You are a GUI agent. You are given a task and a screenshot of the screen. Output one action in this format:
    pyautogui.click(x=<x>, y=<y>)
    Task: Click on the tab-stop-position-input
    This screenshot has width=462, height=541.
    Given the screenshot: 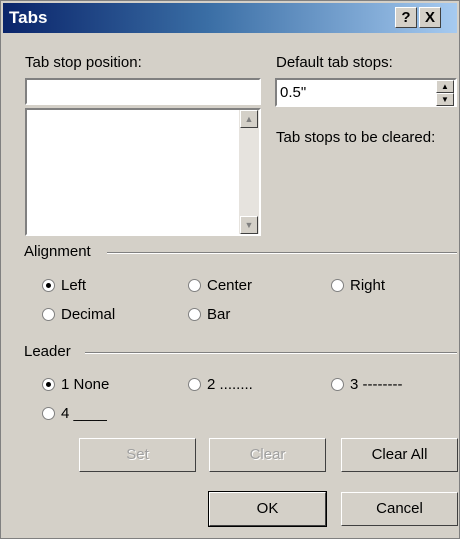 What is the action you would take?
    pyautogui.click(x=143, y=91)
    